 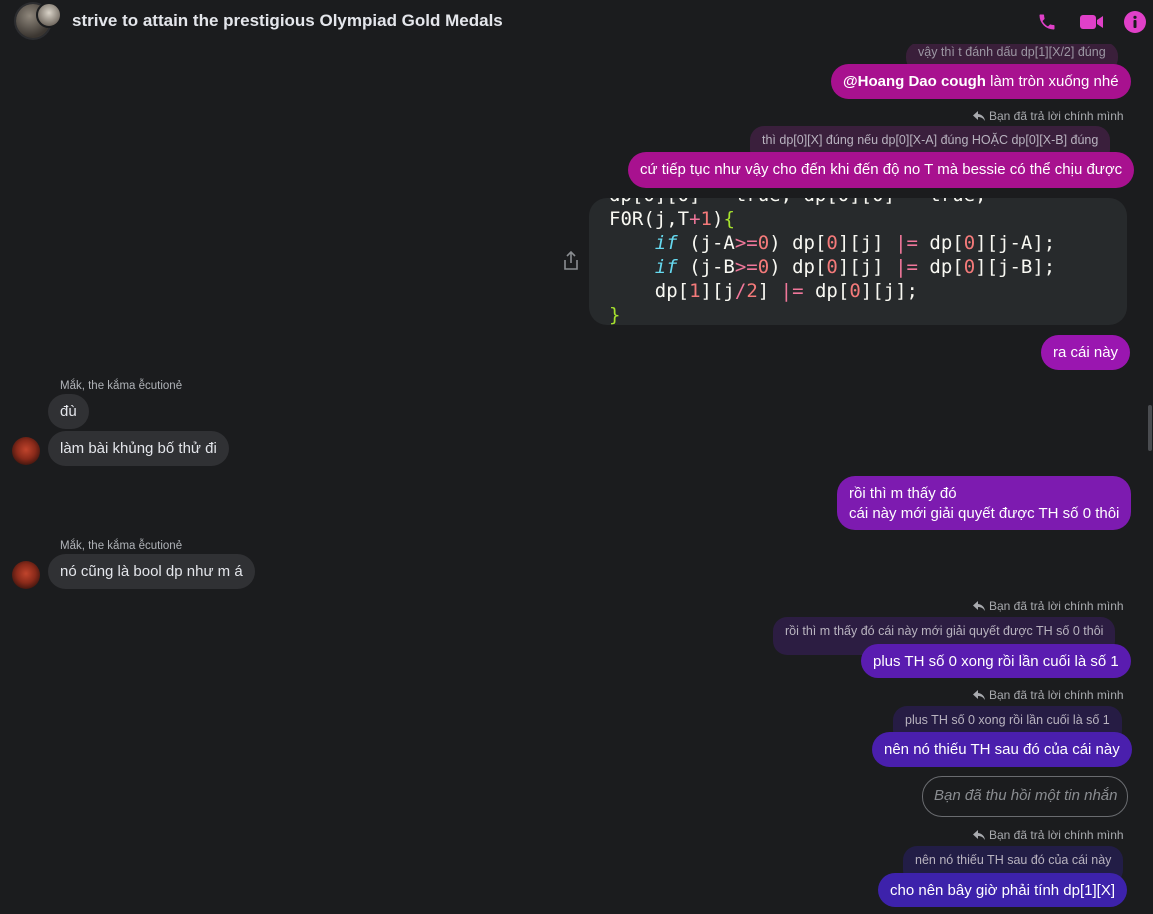 What do you see at coordinates (798, 202) in the screenshot?
I see `code-line-0: dp[0][0] = true; dp[0][0] = true;` at bounding box center [798, 202].